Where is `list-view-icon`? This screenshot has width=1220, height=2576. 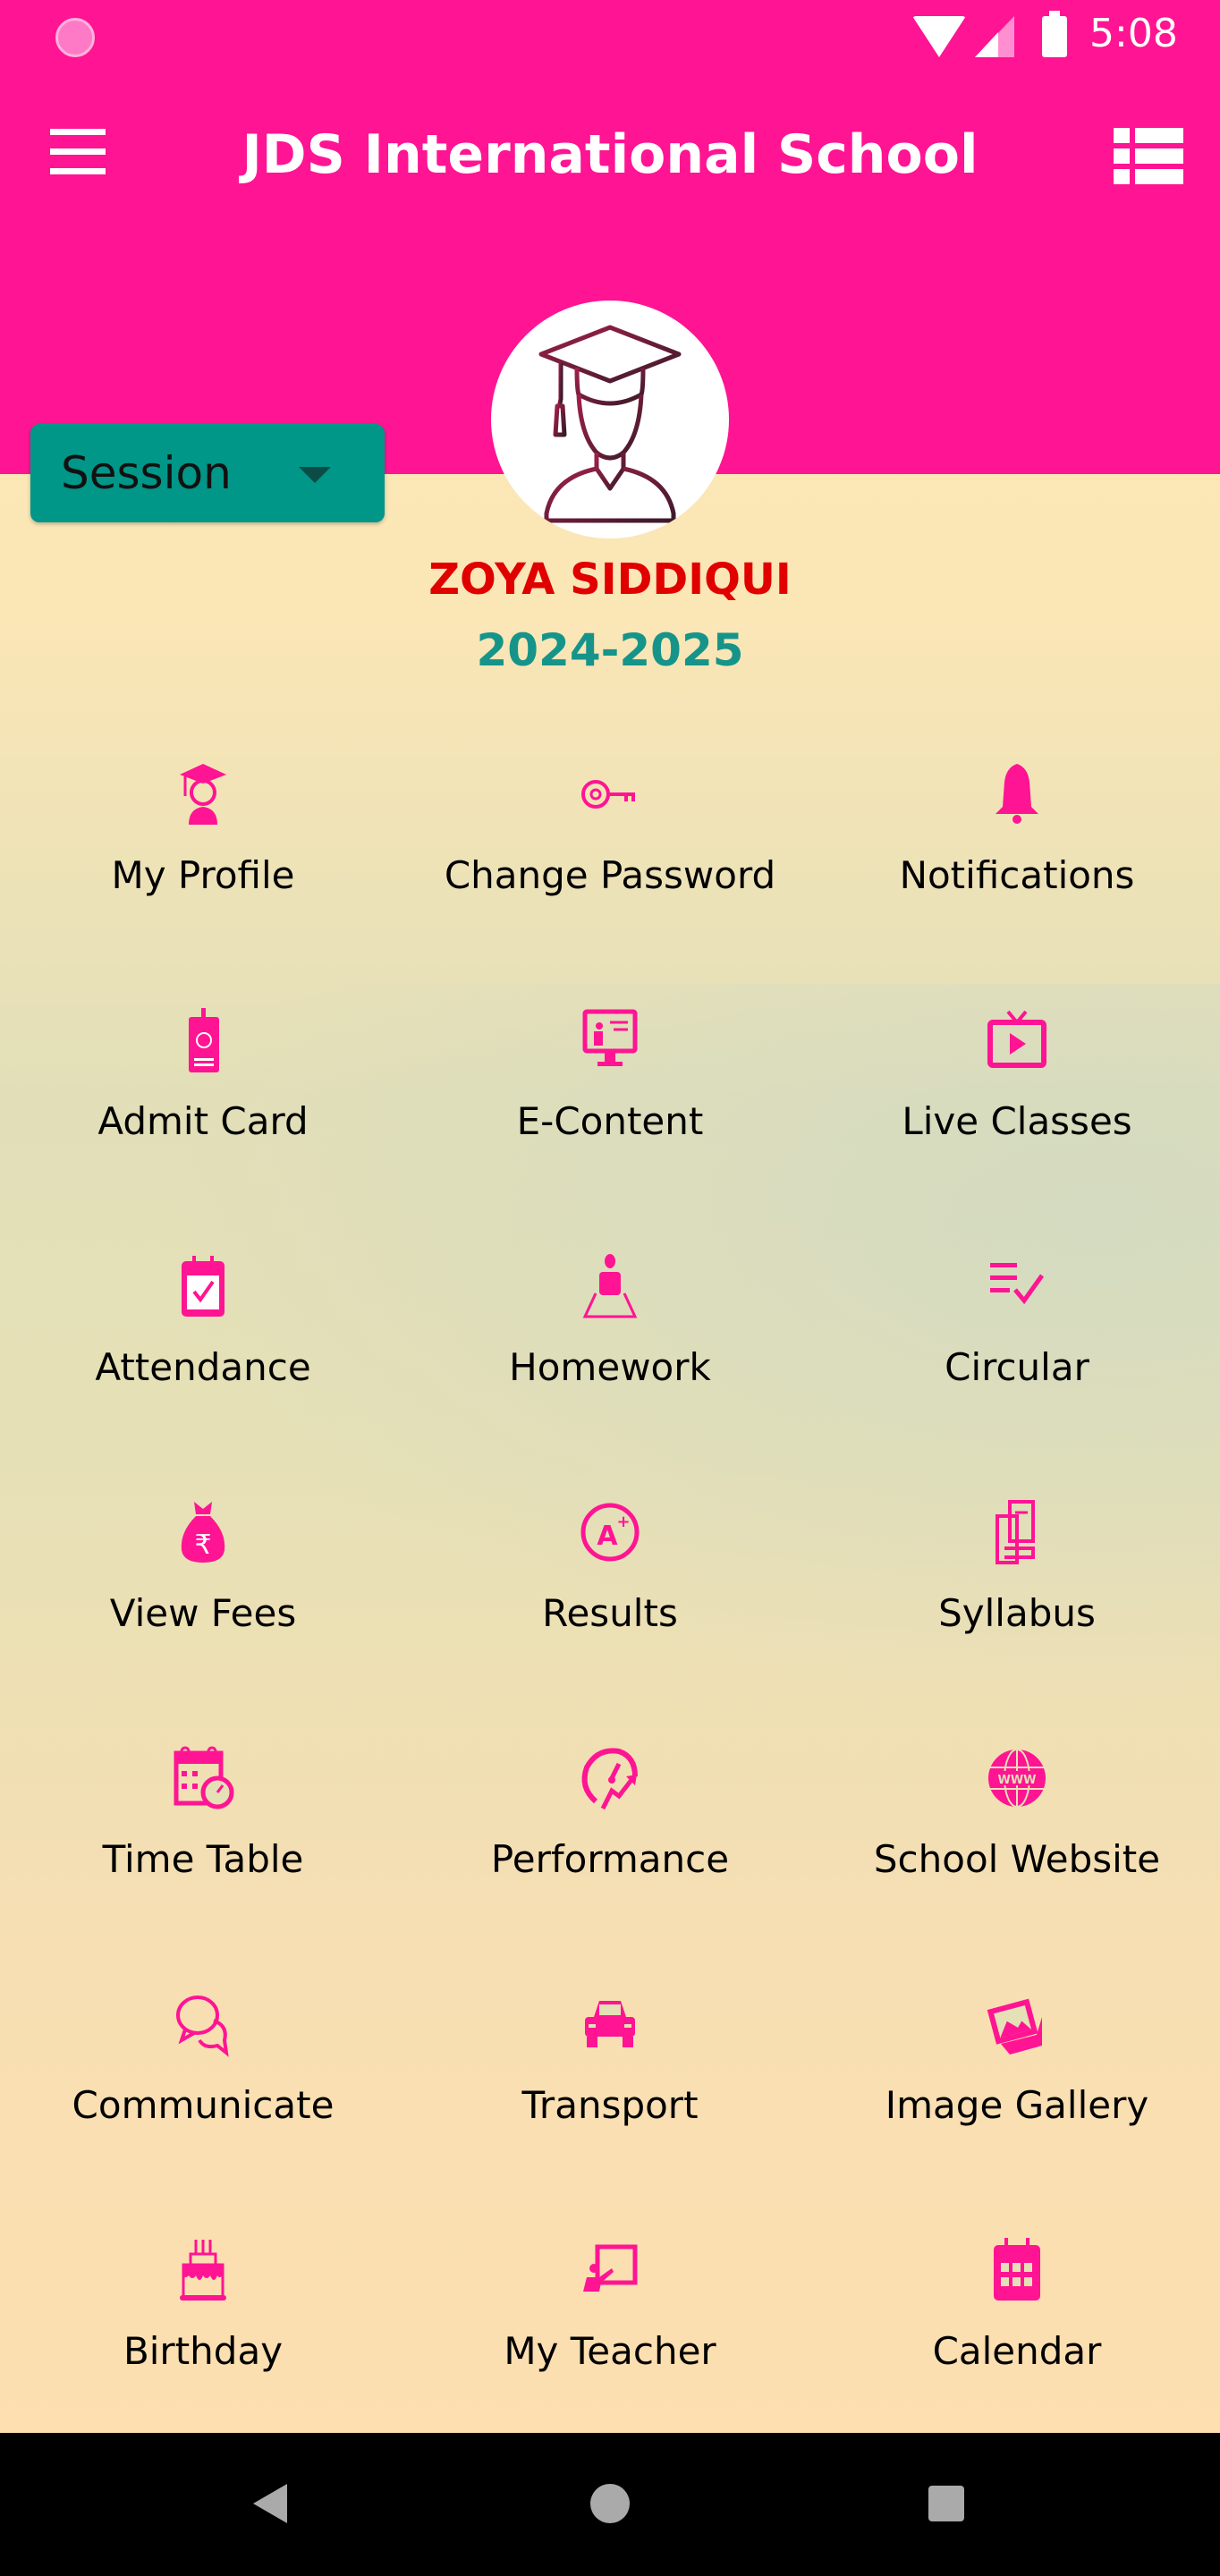 list-view-icon is located at coordinates (1148, 156).